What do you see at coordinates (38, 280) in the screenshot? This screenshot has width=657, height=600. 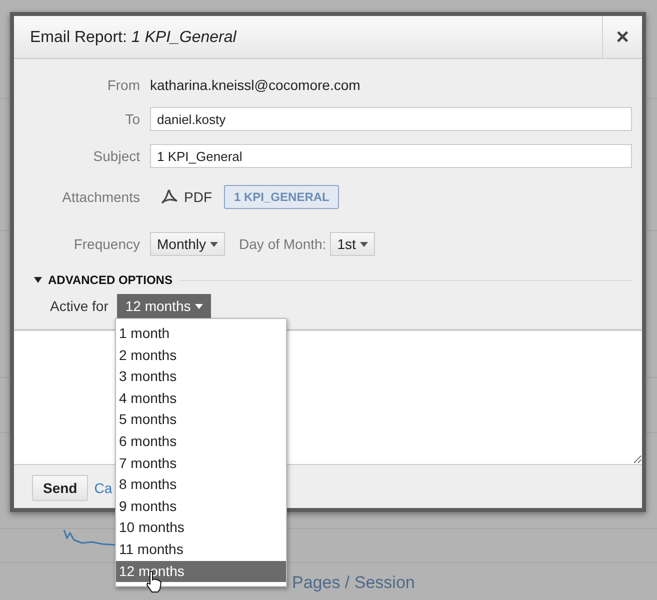 I see `triangle-icon` at bounding box center [38, 280].